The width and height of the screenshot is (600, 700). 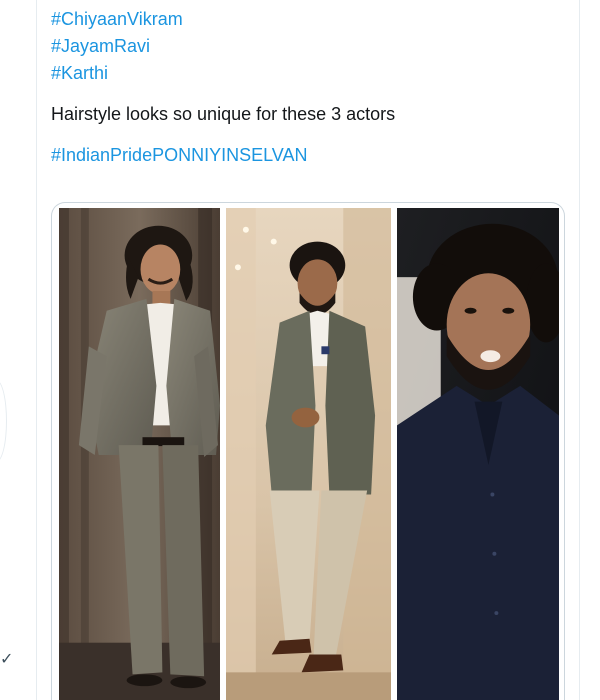 I want to click on hashtag-chiyaanvikram: #ChiyaanVikram, so click(x=311, y=19).